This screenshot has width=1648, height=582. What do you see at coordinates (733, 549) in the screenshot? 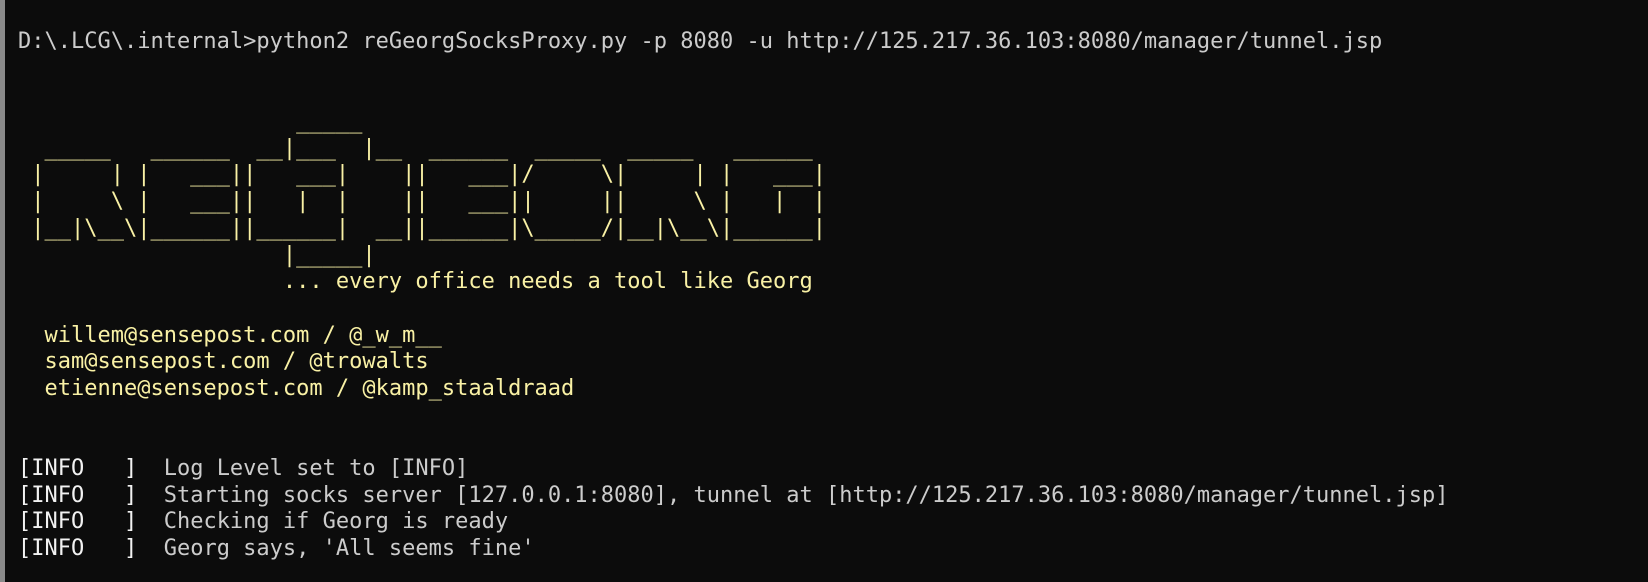
I see `log-line: [INFO ] Georg says, 'All seems fine'` at bounding box center [733, 549].